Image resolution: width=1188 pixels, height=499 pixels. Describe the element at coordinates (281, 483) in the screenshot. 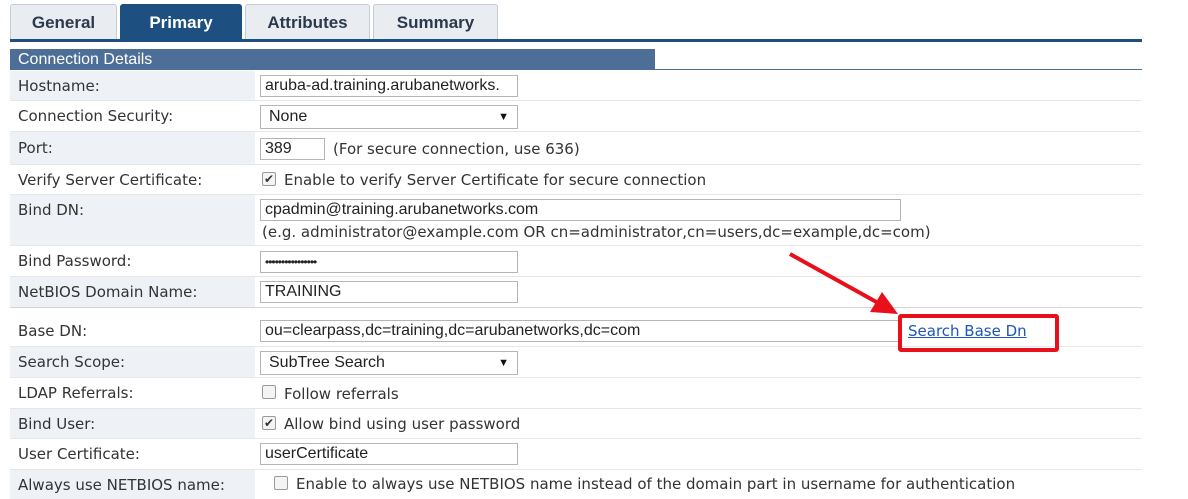

I see `always-netbios-checkbox` at that location.